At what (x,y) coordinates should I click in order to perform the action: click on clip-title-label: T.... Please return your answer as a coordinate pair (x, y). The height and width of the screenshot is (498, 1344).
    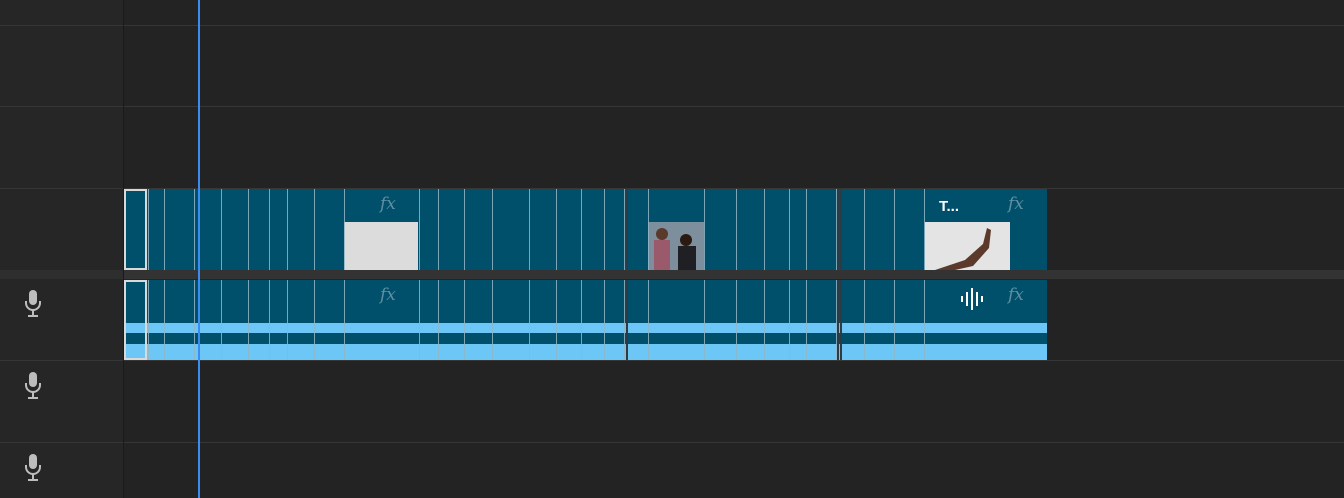
    Looking at the image, I should click on (949, 206).